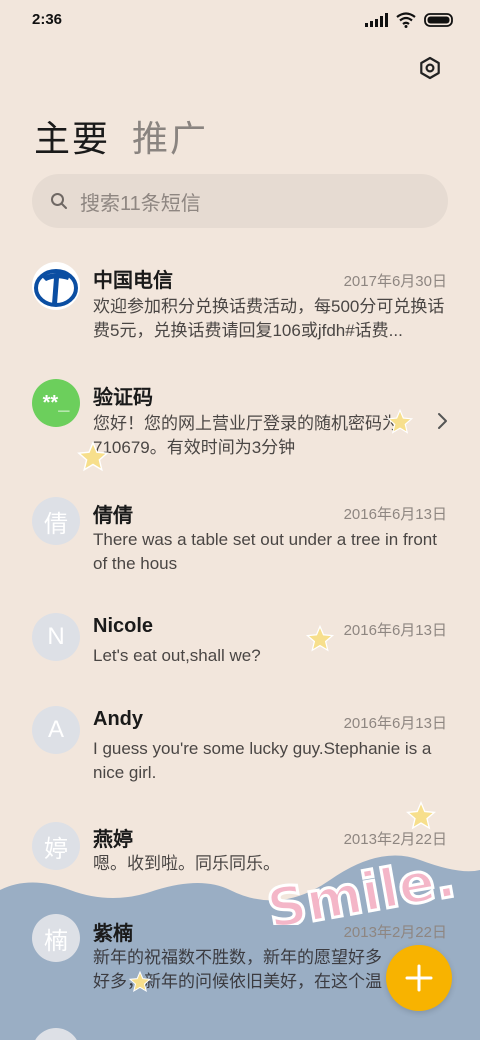  I want to click on signal-icon, so click(376, 20).